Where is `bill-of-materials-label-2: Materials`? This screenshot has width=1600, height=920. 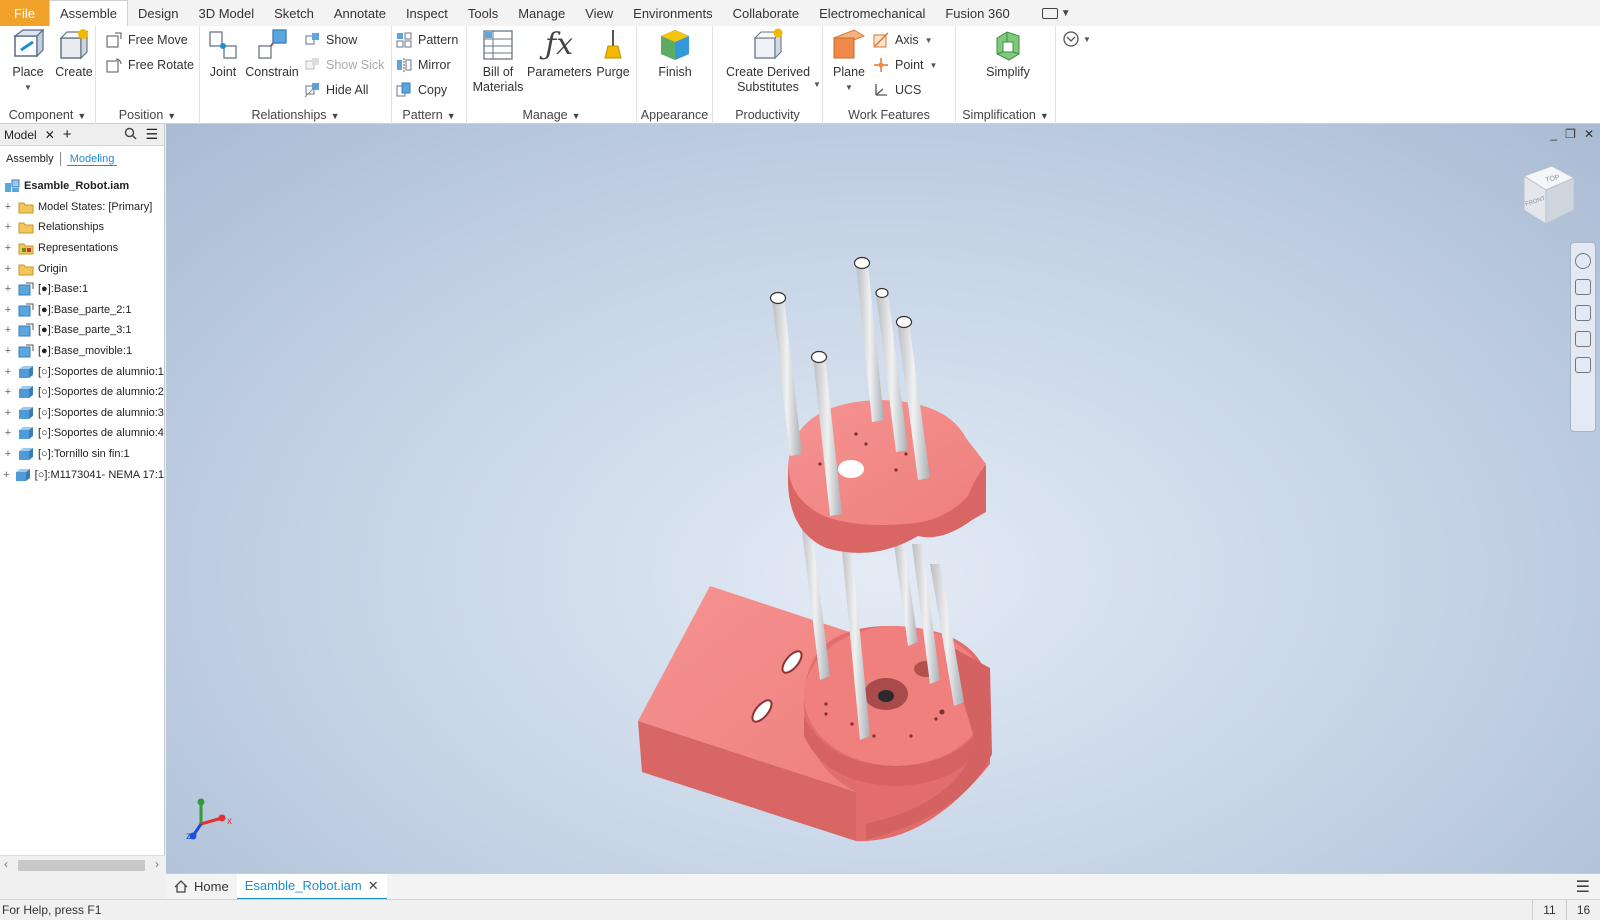 bill-of-materials-label-2: Materials is located at coordinates (498, 87).